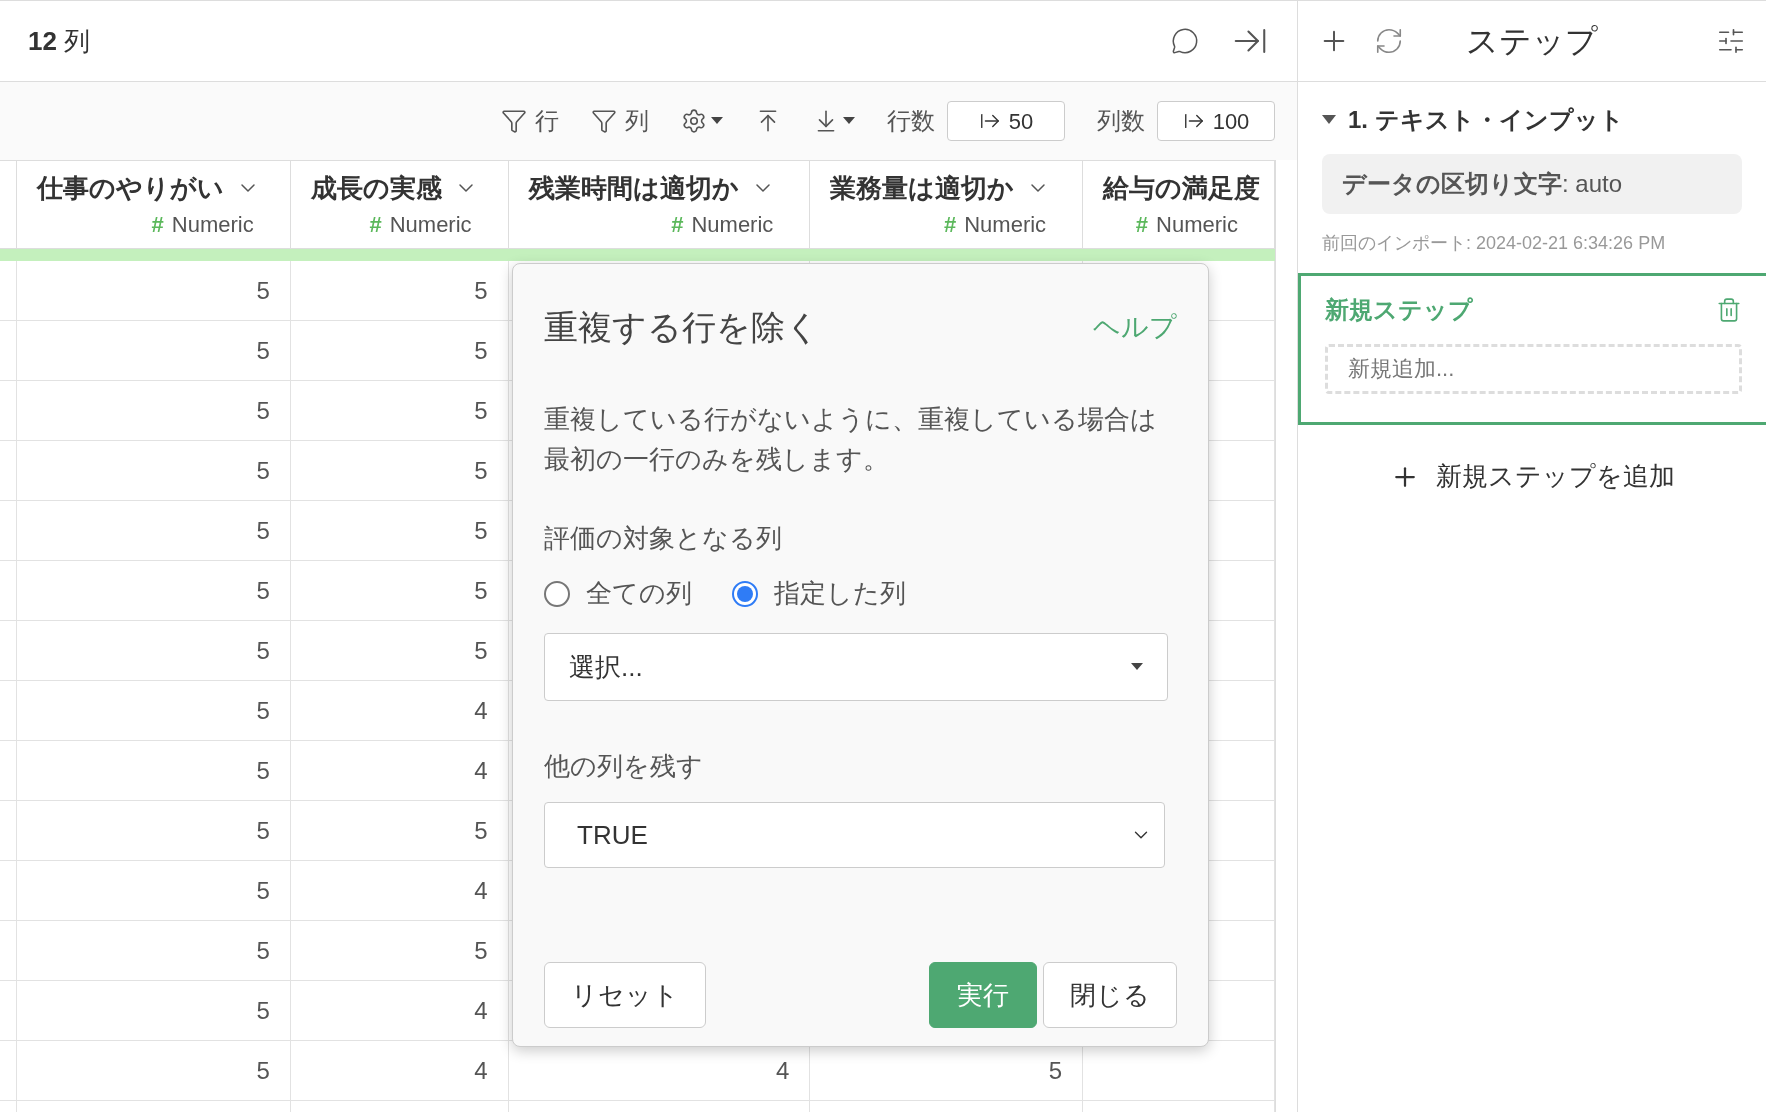 The width and height of the screenshot is (1766, 1112). What do you see at coordinates (1185, 41) in the screenshot?
I see `comment-icon` at bounding box center [1185, 41].